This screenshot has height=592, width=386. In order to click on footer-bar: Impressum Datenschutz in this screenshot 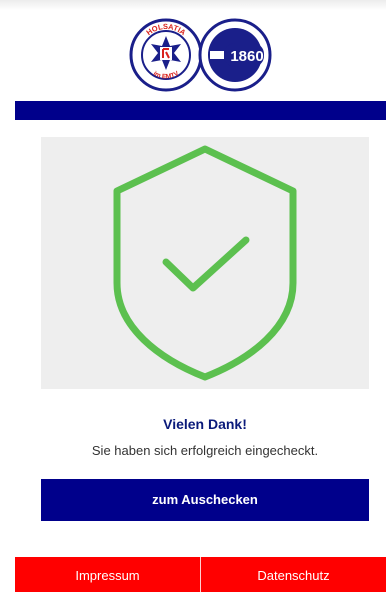, I will do `click(200, 574)`.